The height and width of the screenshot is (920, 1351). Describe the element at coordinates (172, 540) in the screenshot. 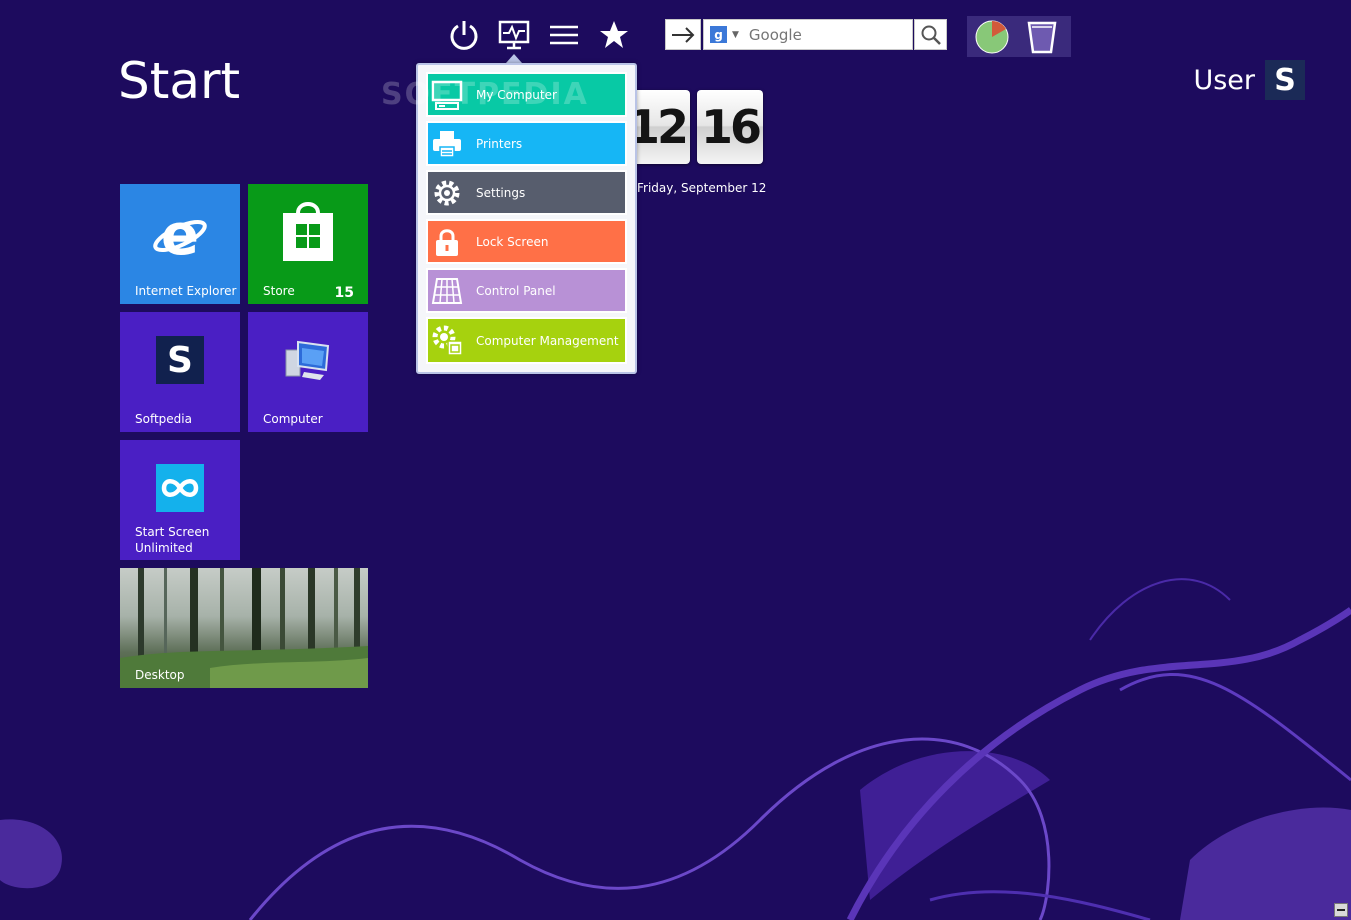

I see `tile-label: Start Screen Unlimited` at that location.